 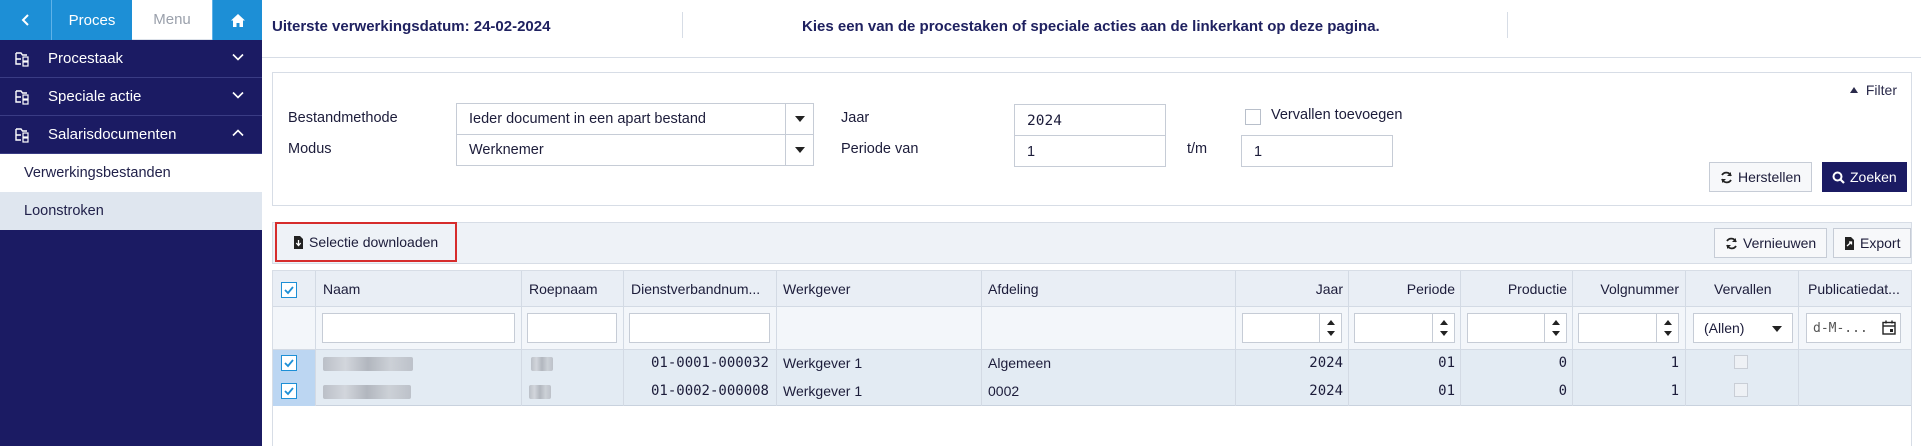 What do you see at coordinates (172, 20) in the screenshot?
I see `tab-menu: Menu` at bounding box center [172, 20].